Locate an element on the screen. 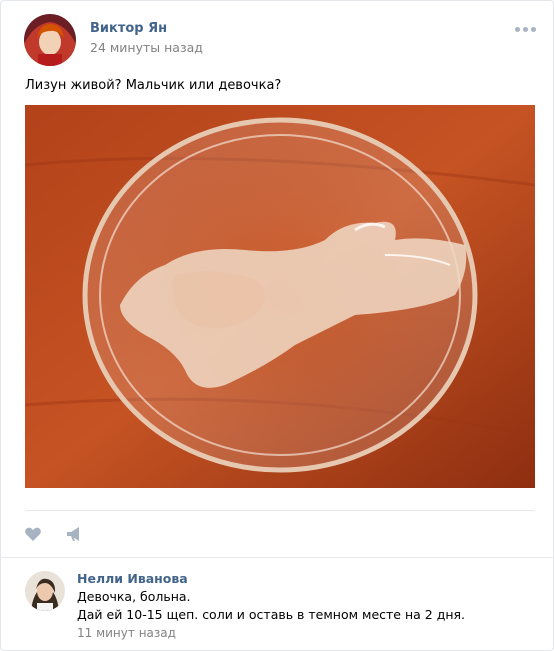  post-author-name: Виктор Ян is located at coordinates (128, 28).